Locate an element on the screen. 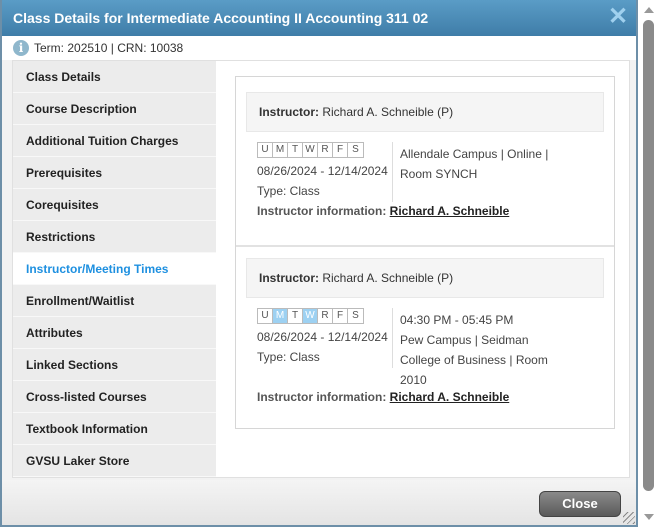 Image resolution: width=657 pixels, height=527 pixels. close-button: Close is located at coordinates (580, 504).